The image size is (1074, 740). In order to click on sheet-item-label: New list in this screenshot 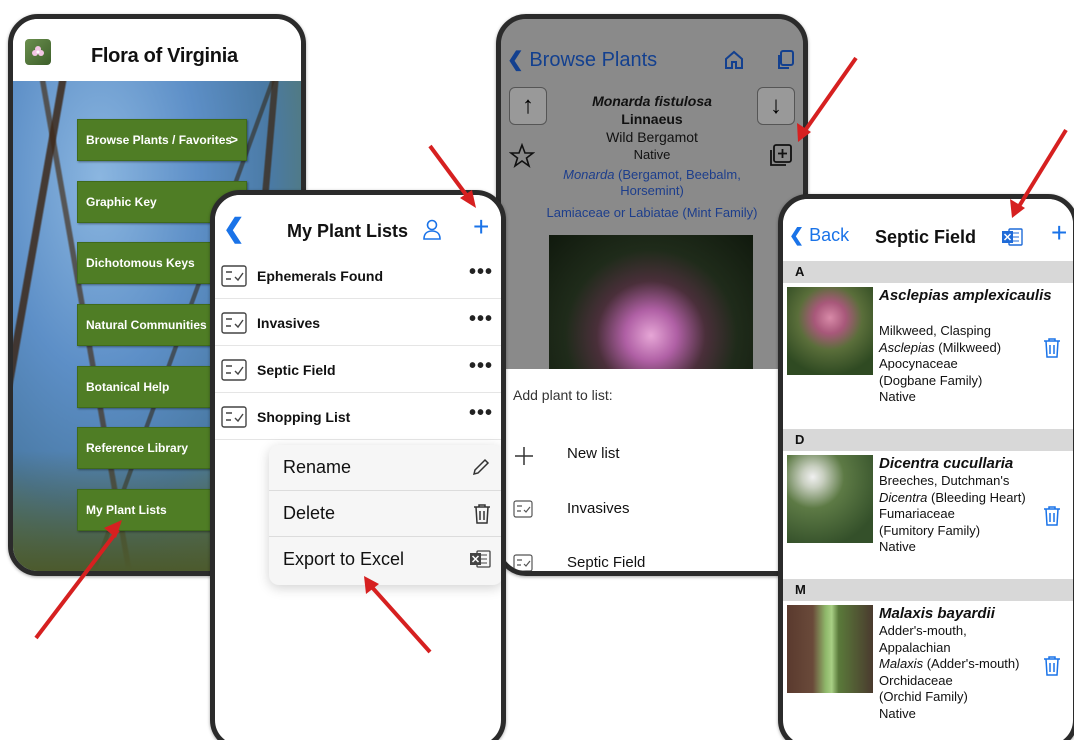, I will do `click(593, 453)`.